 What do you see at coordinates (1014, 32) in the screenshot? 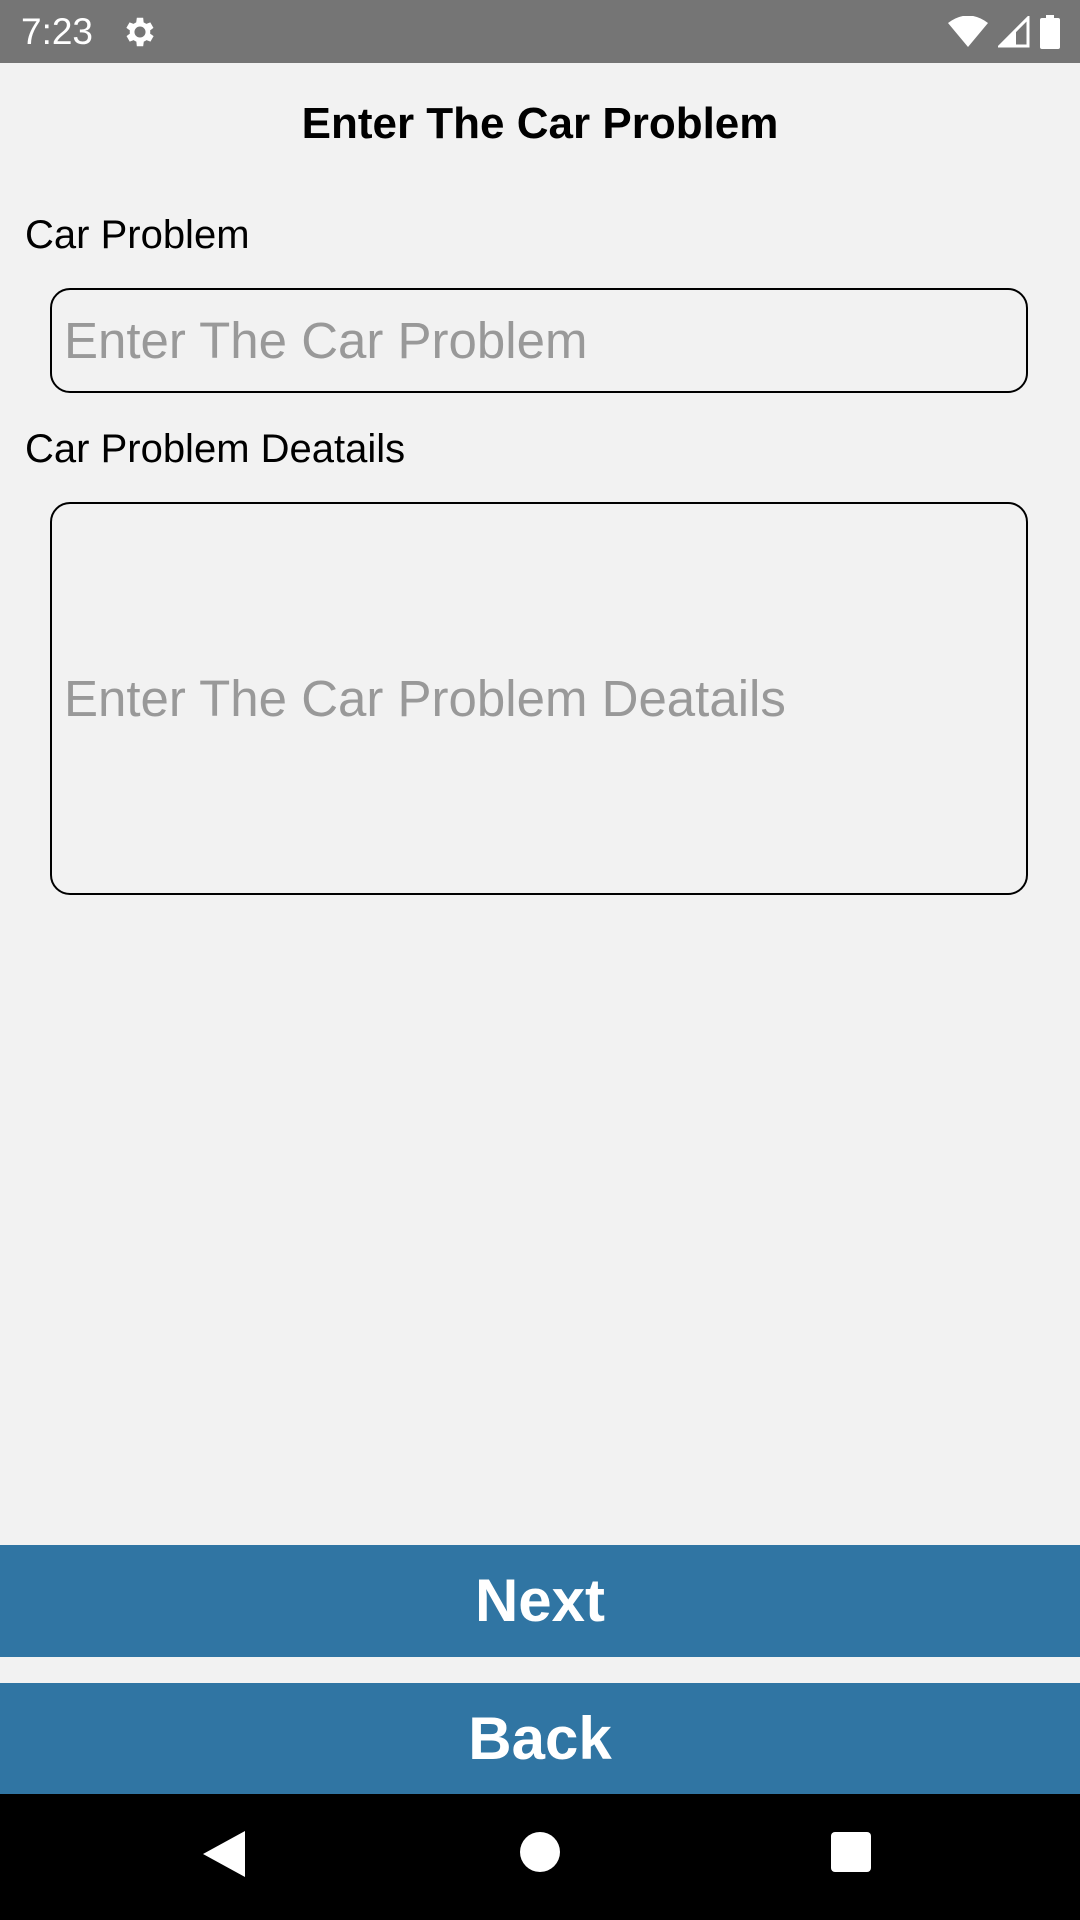
I see `signal-icon` at bounding box center [1014, 32].